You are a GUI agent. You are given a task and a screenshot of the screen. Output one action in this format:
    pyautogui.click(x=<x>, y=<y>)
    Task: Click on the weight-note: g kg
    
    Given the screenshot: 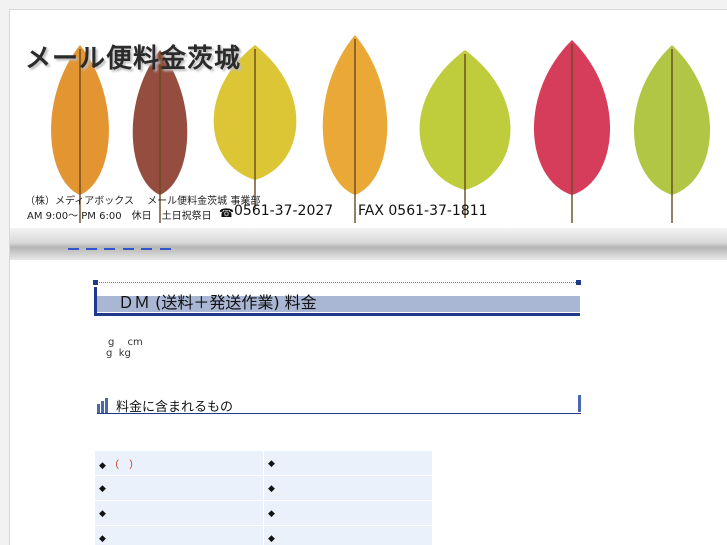 What is the action you would take?
    pyautogui.click(x=118, y=353)
    